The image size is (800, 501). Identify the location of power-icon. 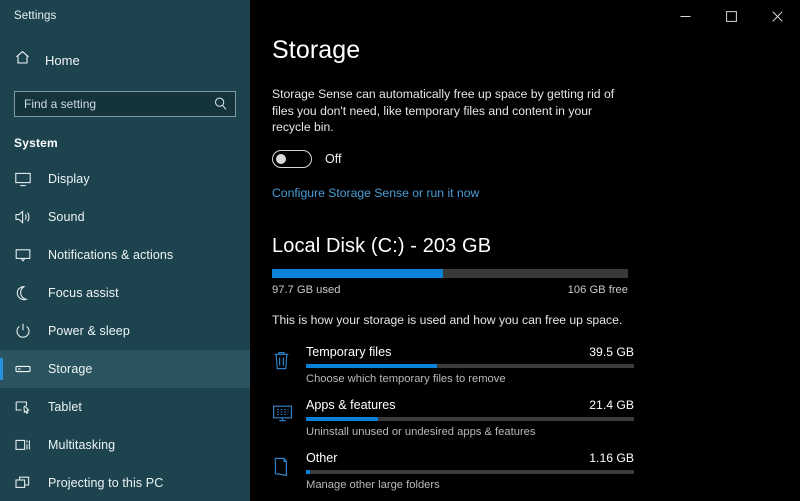
(23, 331).